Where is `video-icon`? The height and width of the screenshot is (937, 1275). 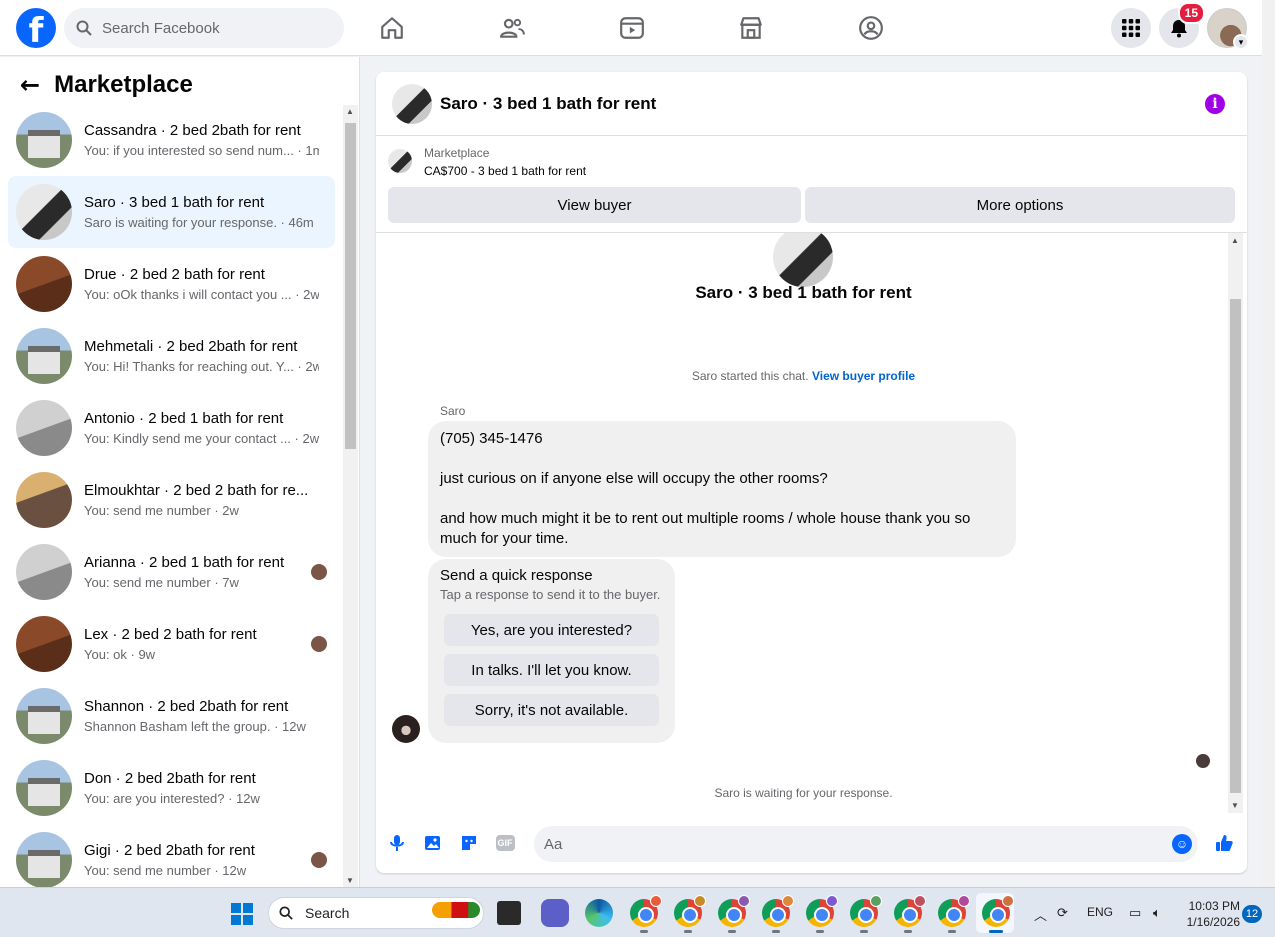 video-icon is located at coordinates (632, 28).